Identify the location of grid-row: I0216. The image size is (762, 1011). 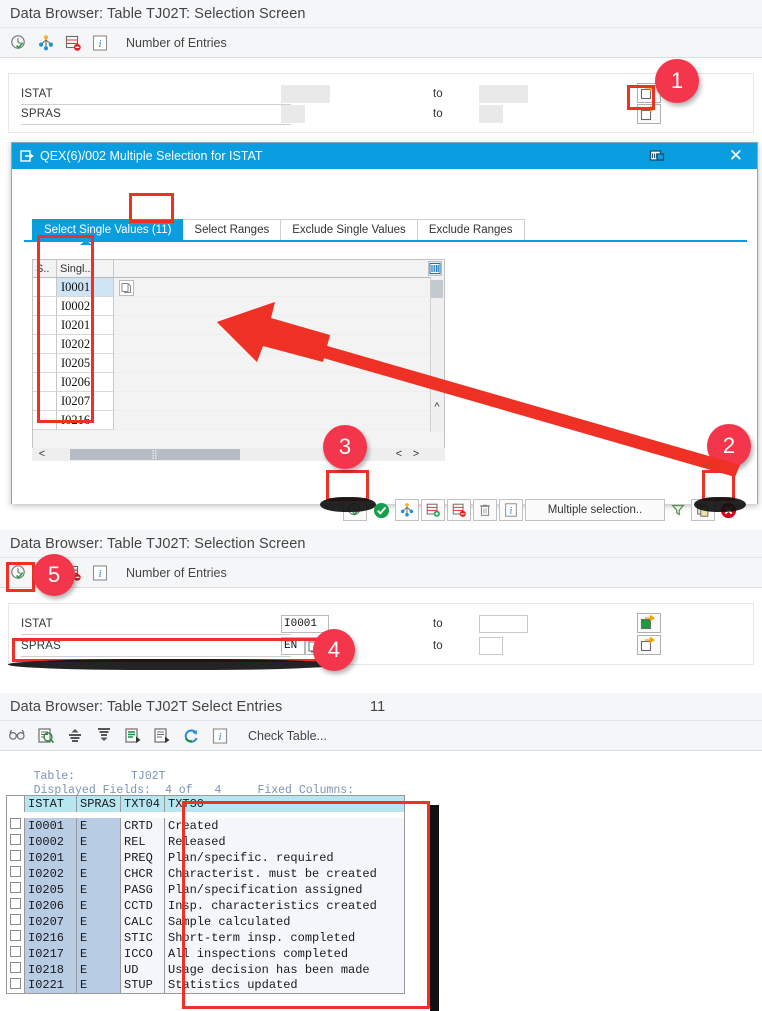
(238, 420).